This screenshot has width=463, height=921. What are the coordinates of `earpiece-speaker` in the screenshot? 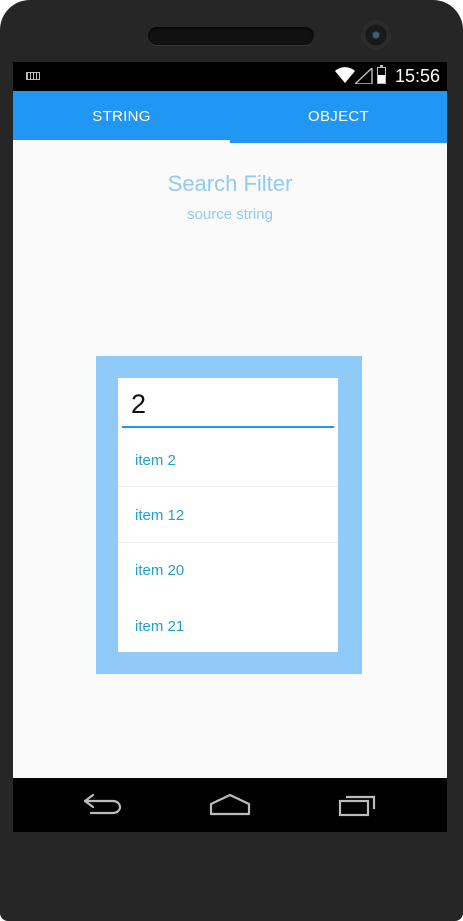 It's located at (231, 36).